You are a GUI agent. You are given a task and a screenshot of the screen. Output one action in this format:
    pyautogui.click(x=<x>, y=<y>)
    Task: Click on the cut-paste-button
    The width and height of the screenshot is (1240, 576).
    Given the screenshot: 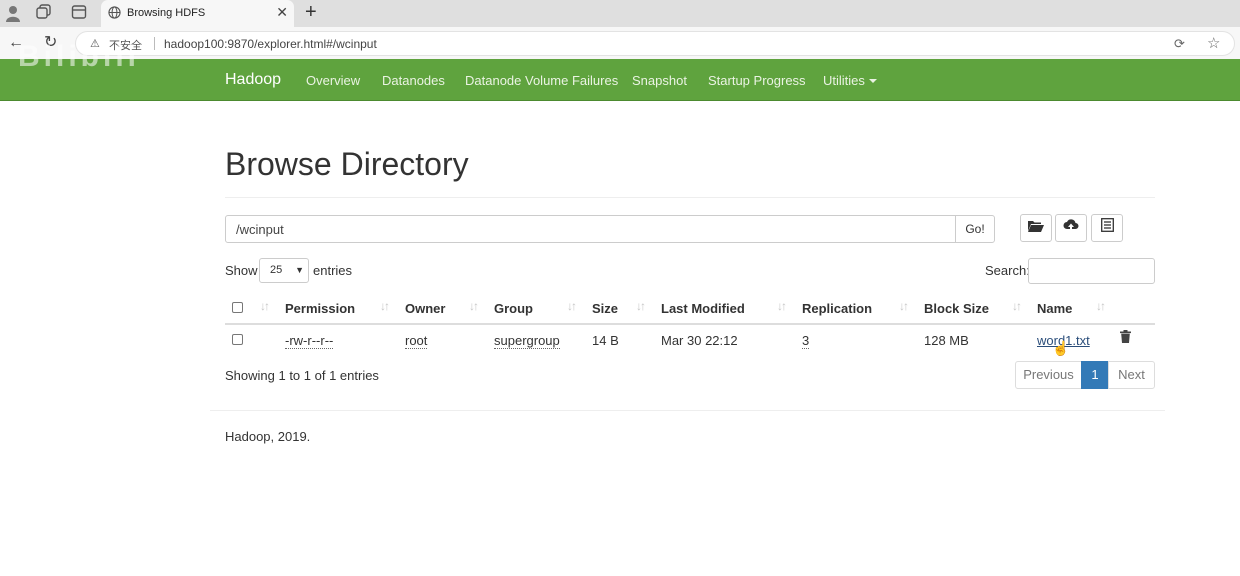 What is the action you would take?
    pyautogui.click(x=1107, y=228)
    